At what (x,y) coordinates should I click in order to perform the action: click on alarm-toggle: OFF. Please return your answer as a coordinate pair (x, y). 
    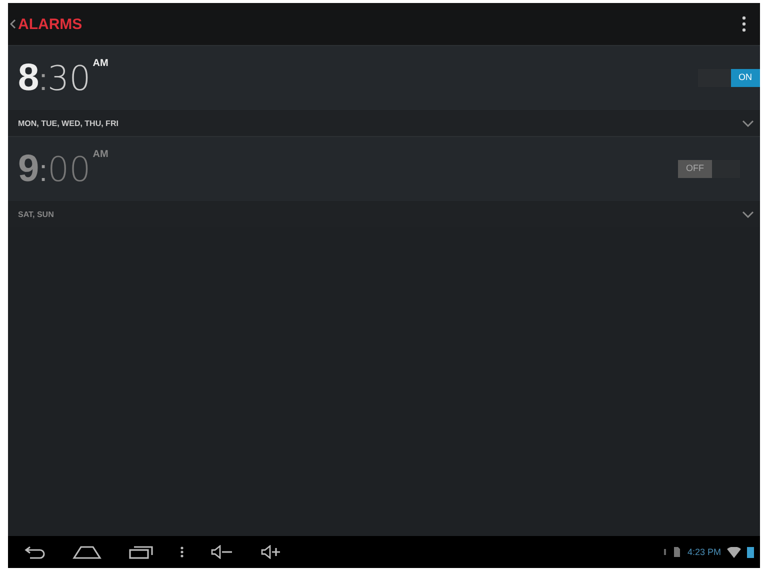
    Looking at the image, I should click on (709, 169).